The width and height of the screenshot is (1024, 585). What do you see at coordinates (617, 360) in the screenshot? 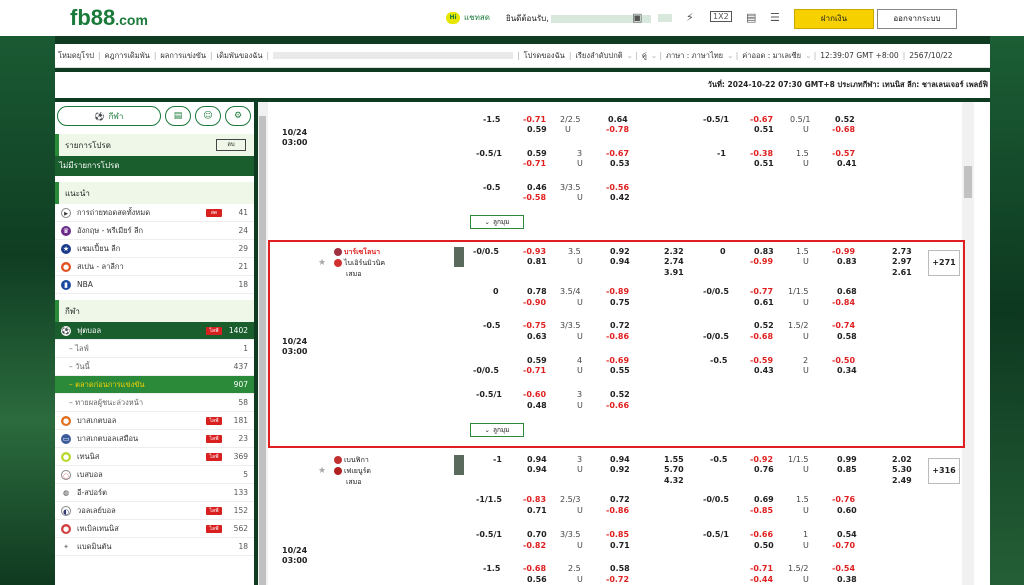
I see `odds-cell: -0.69` at bounding box center [617, 360].